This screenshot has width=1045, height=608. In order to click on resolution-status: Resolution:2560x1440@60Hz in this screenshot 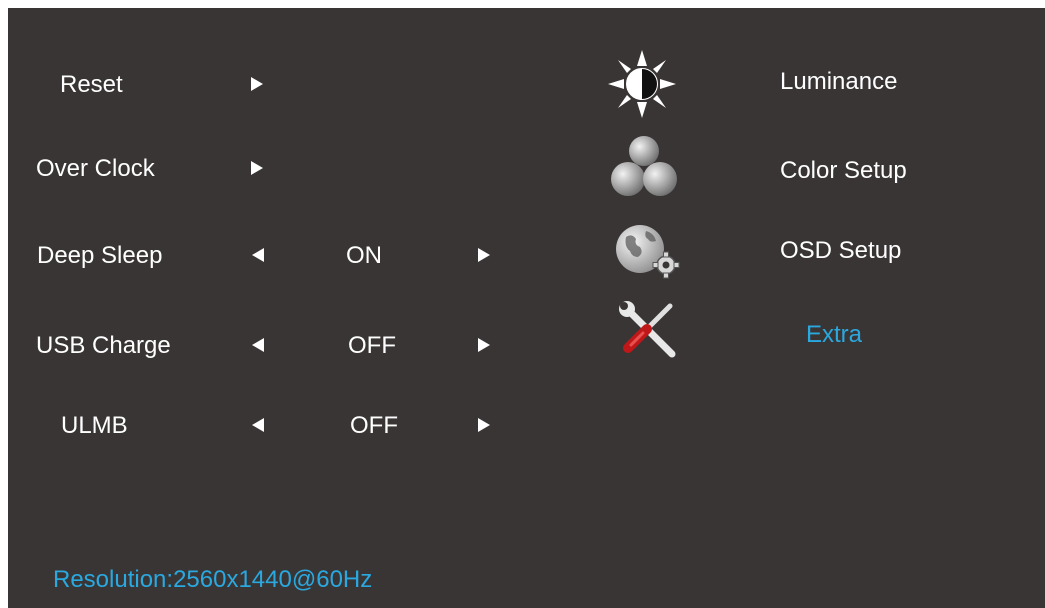, I will do `click(213, 579)`.